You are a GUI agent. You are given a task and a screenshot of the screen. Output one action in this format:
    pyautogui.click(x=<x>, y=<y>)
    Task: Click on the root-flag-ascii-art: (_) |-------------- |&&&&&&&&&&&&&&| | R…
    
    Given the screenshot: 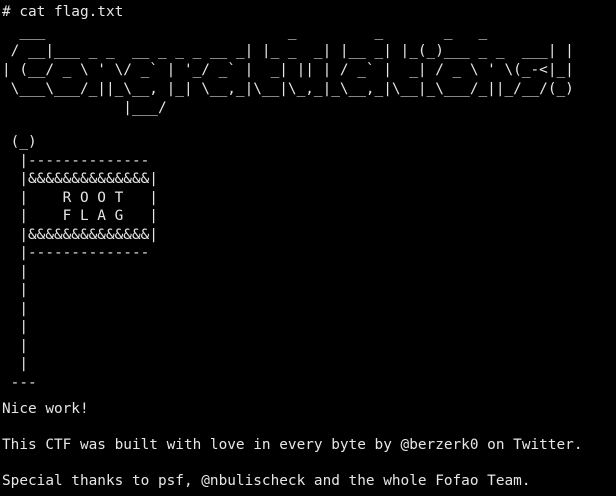 What is the action you would take?
    pyautogui.click(x=84, y=262)
    